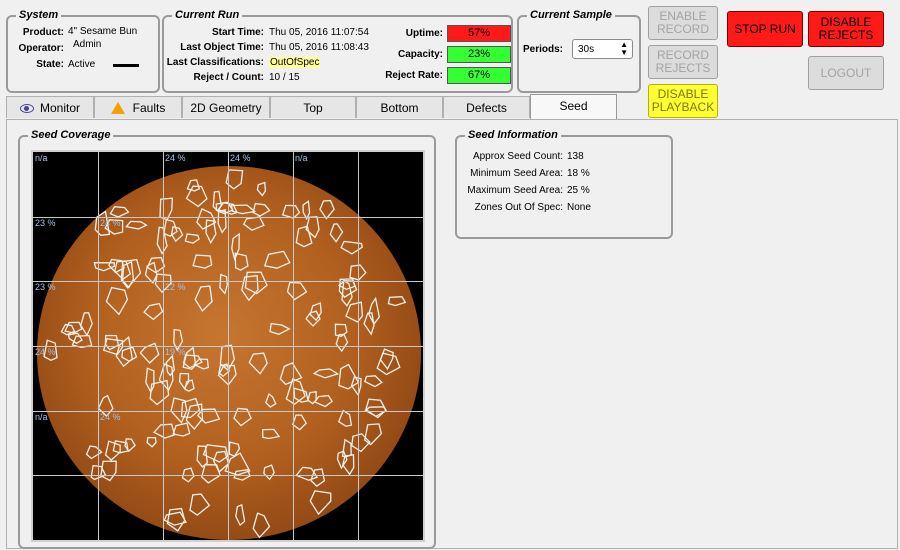 This screenshot has height=550, width=900. I want to click on eye-icon, so click(26, 109).